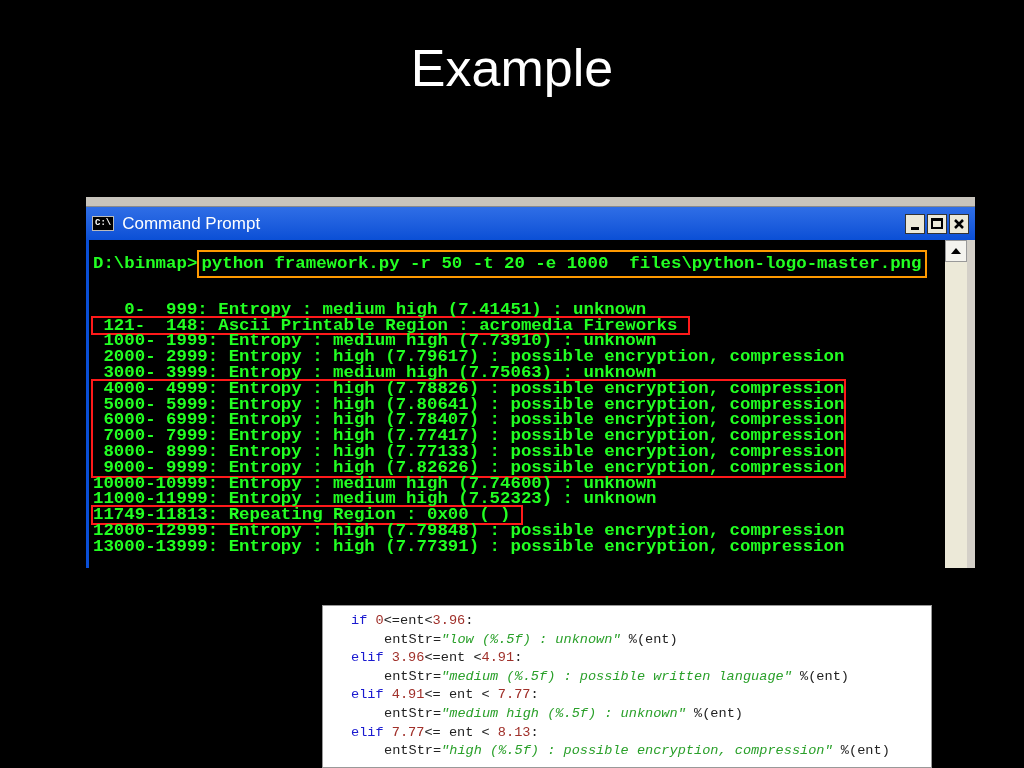 Image resolution: width=1024 pixels, height=768 pixels. I want to click on scroll-up-button, so click(956, 251).